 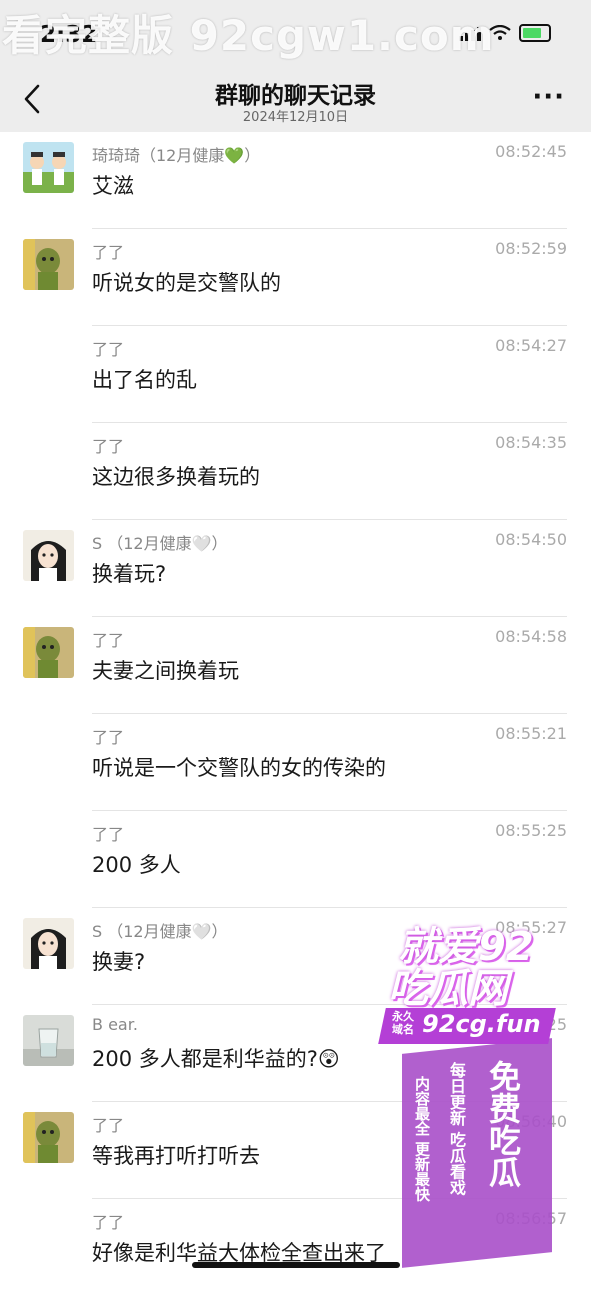 What do you see at coordinates (186, 283) in the screenshot?
I see `message-text: 听说女的是交警队的` at bounding box center [186, 283].